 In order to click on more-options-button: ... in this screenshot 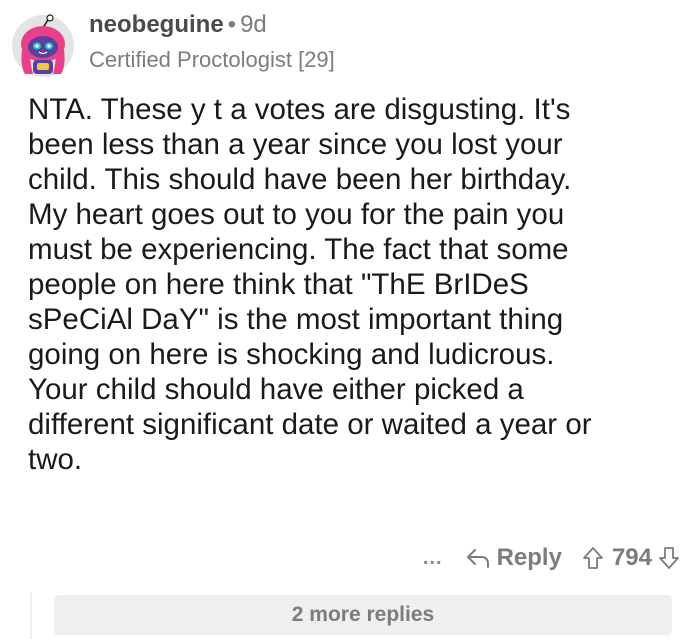, I will do `click(433, 558)`.